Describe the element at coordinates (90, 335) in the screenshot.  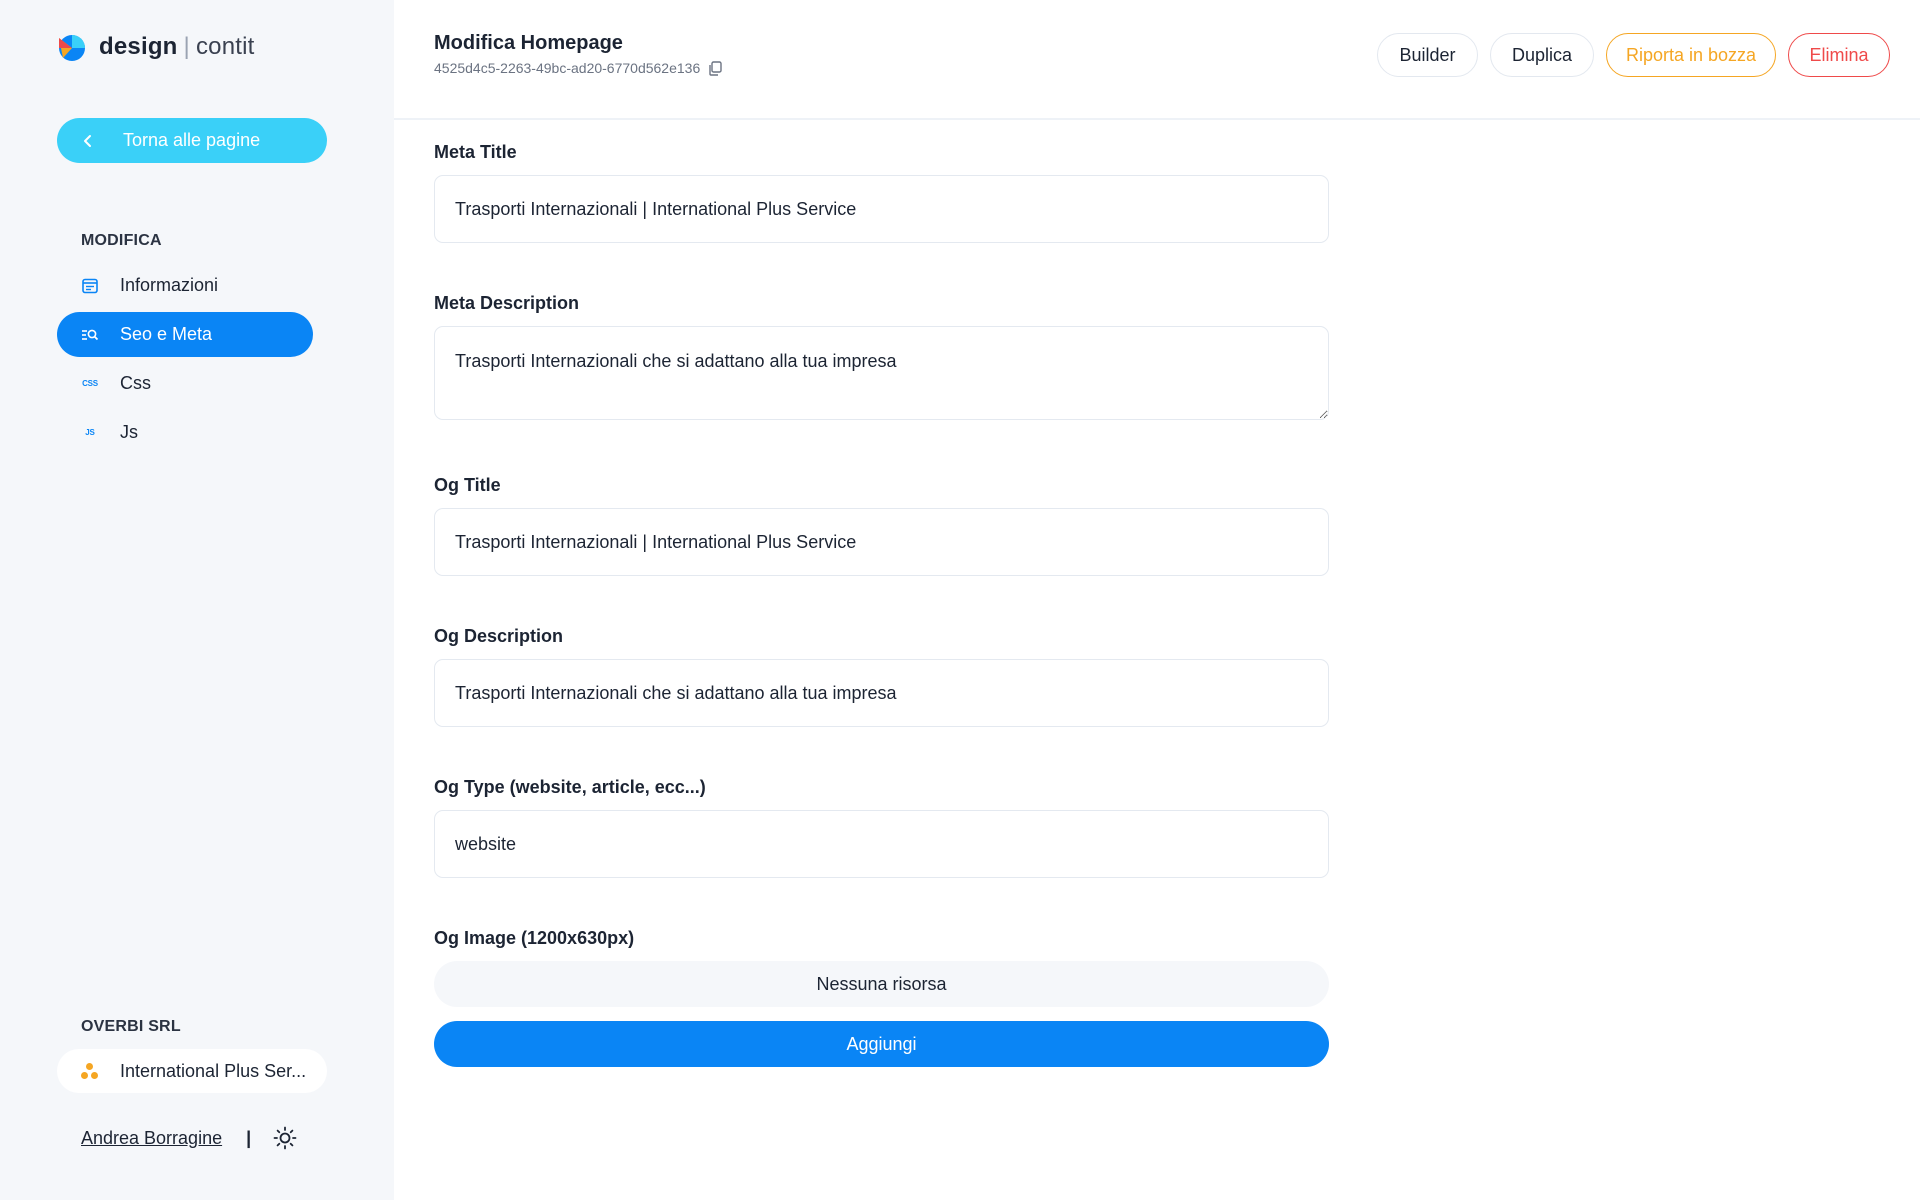
I see `seo-search-icon` at that location.